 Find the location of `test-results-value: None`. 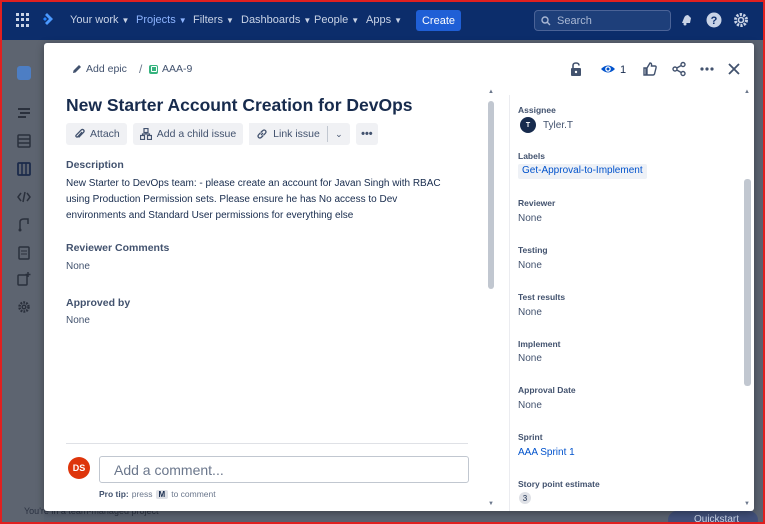

test-results-value: None is located at coordinates (530, 312).